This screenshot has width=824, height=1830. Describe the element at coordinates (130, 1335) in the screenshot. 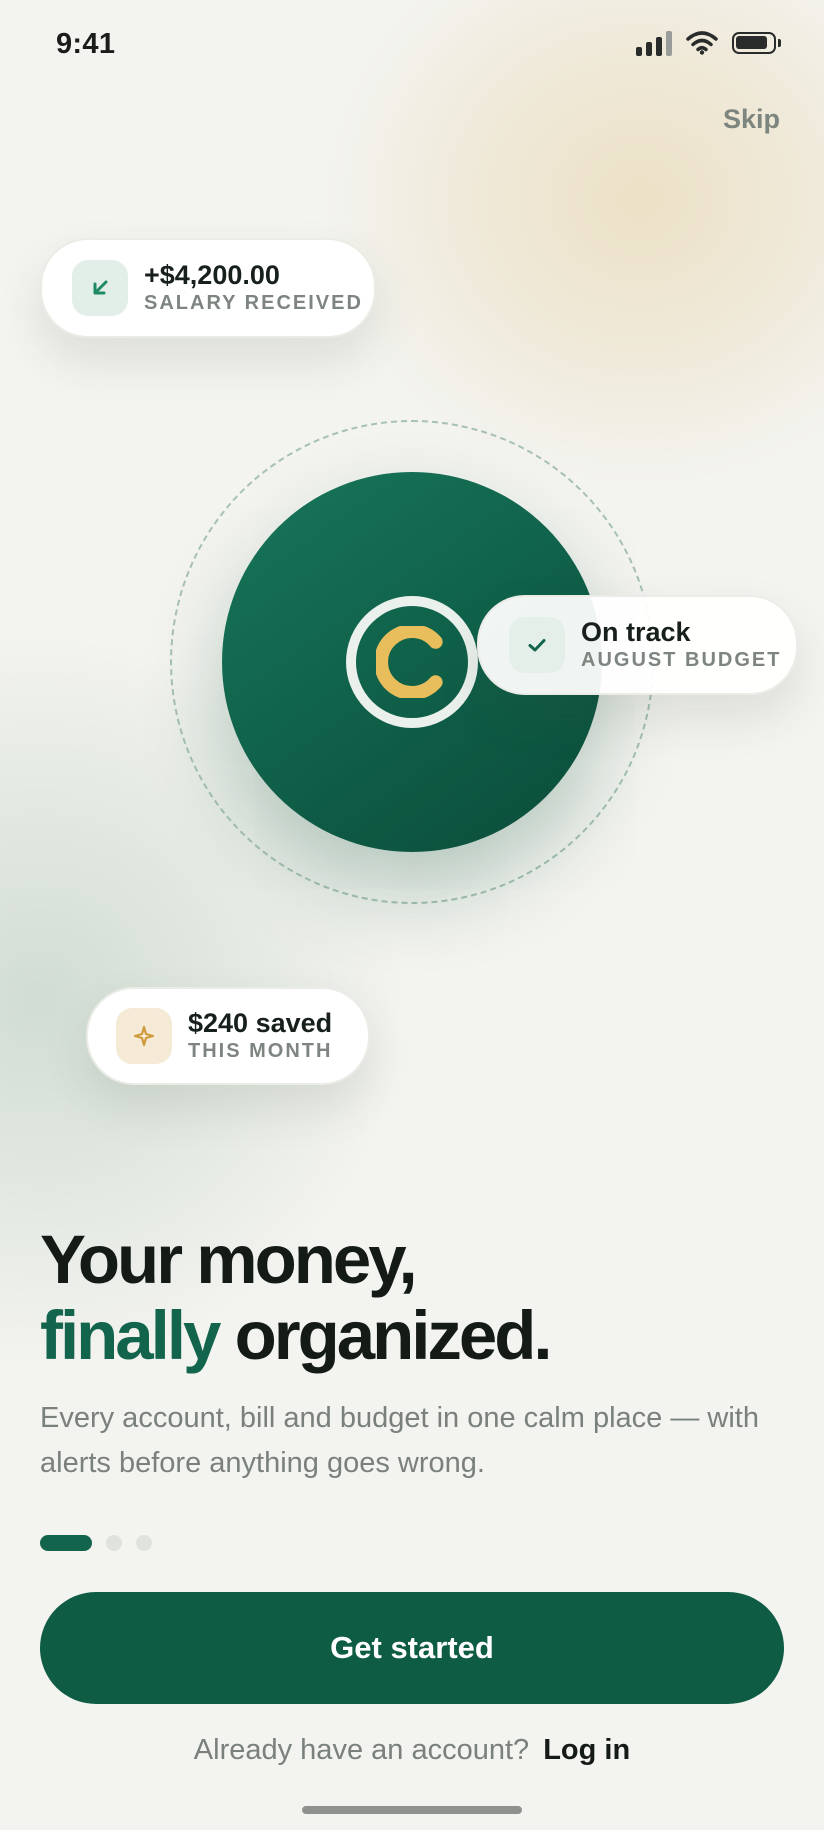

I see `title-accent-word: finally` at that location.